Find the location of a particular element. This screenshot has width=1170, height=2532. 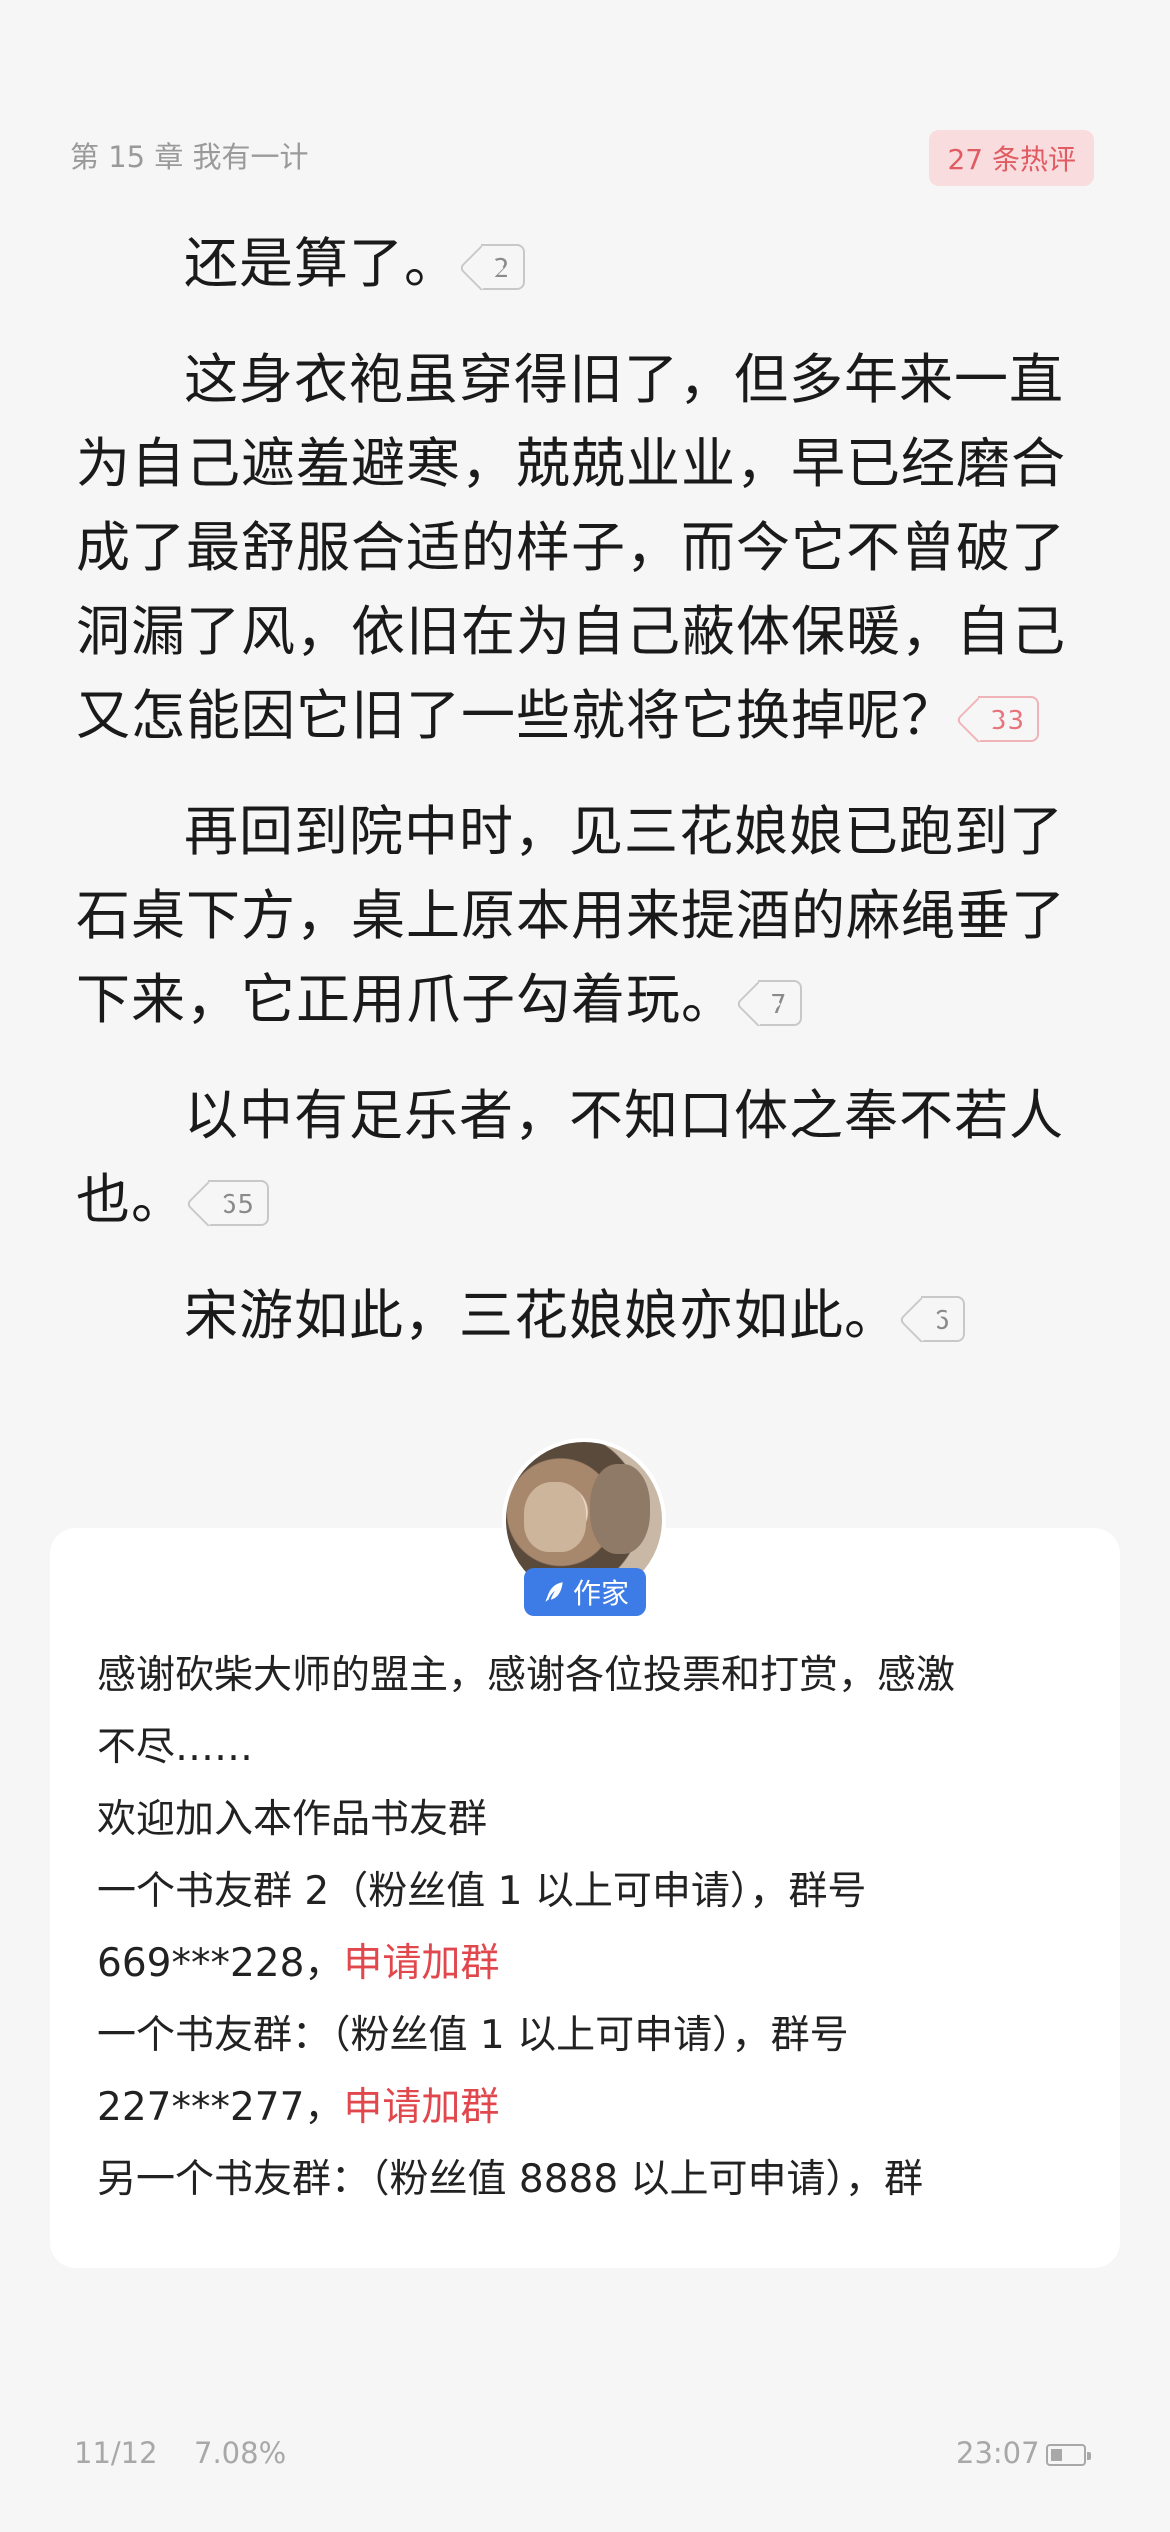

paragraph-comment-bubble: 6 is located at coordinates (943, 1319).